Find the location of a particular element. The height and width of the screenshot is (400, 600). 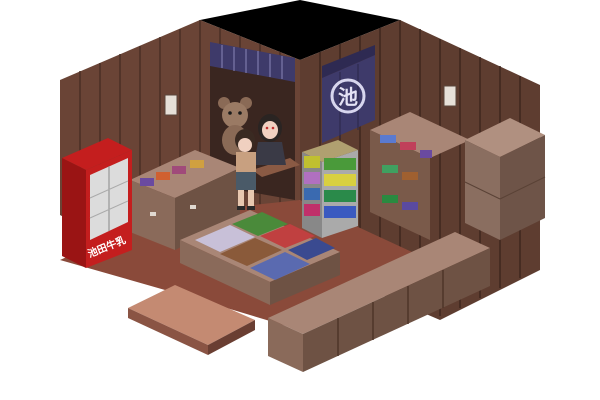

notice-paper-left is located at coordinates (171, 105).